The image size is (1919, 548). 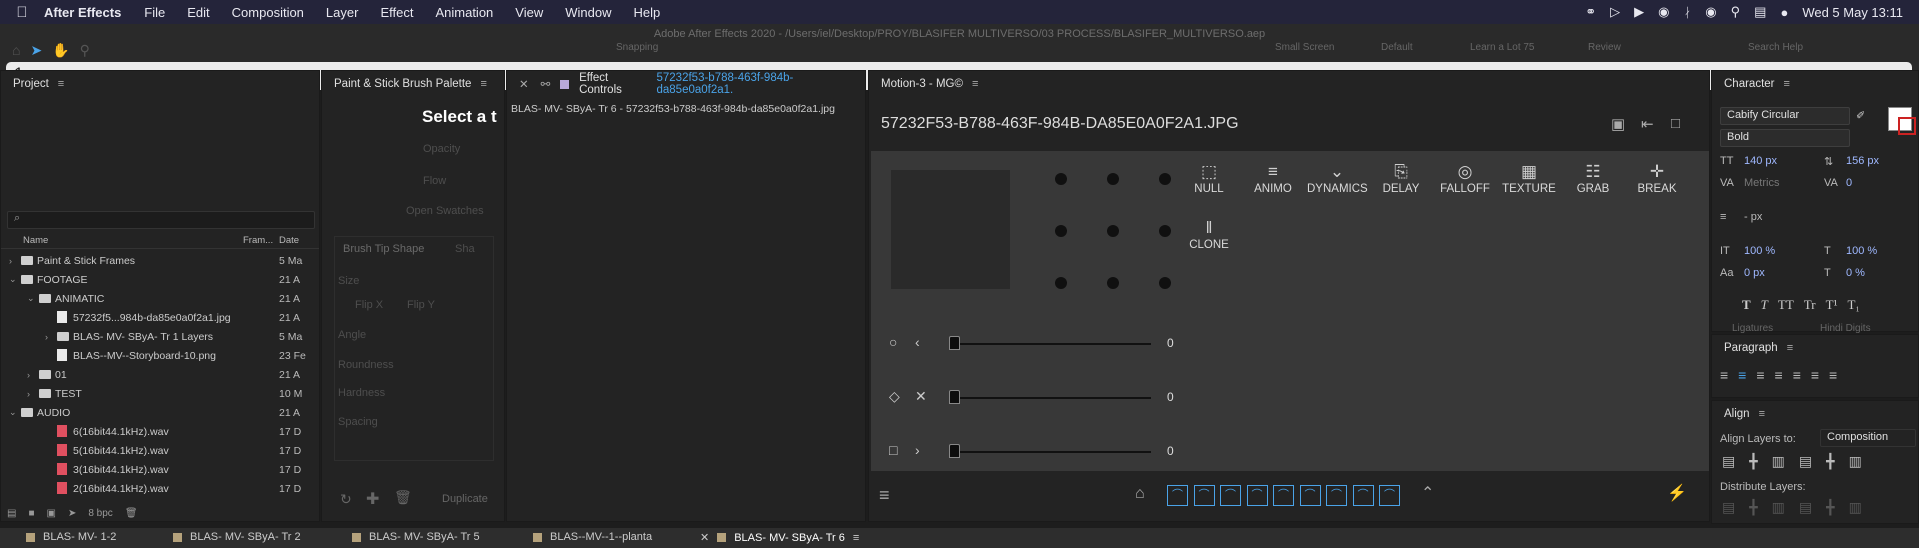 What do you see at coordinates (1728, 507) in the screenshot?
I see `distribute-top-icon: ▤` at bounding box center [1728, 507].